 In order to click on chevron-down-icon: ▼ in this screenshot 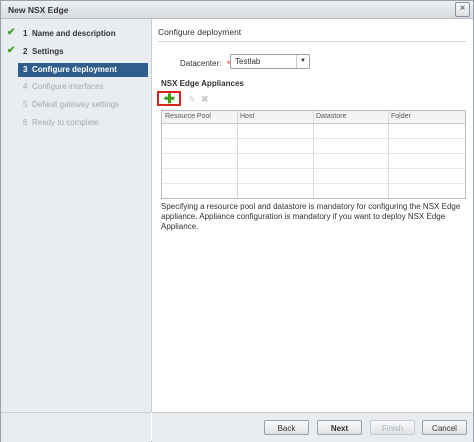, I will do `click(302, 61)`.